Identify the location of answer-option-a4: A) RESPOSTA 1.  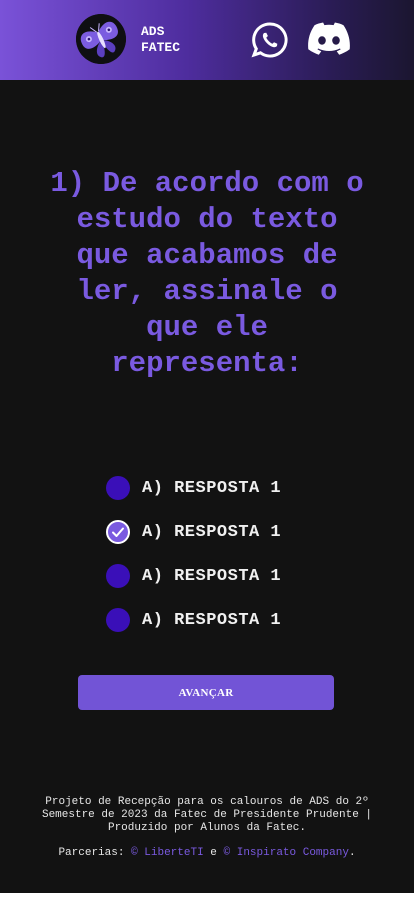
(221, 620).